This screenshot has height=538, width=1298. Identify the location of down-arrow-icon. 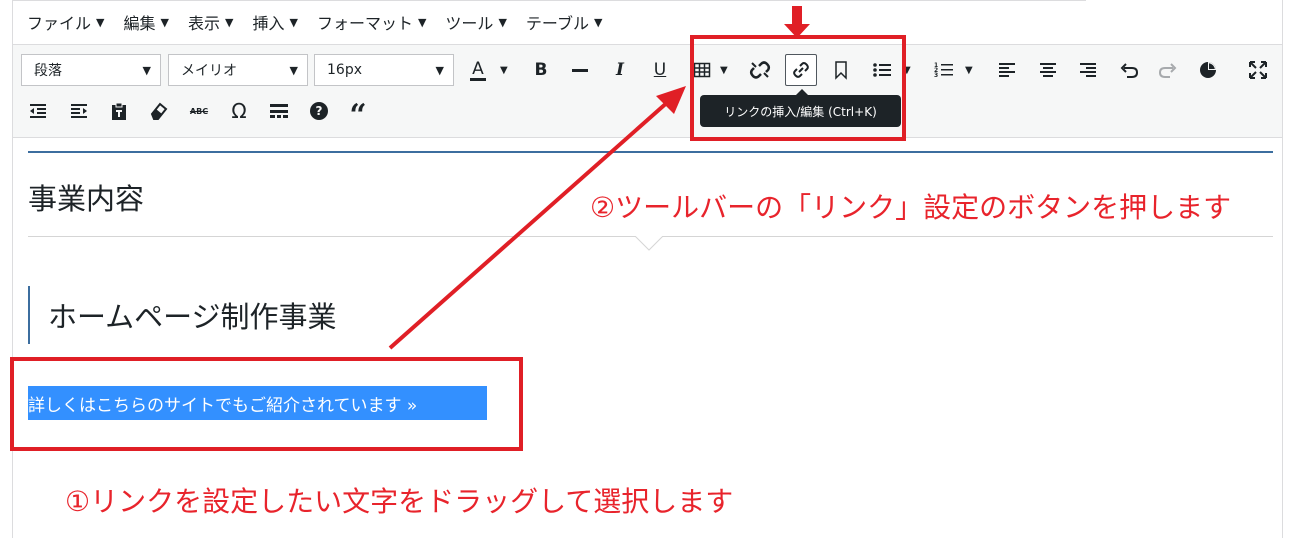
(797, 22).